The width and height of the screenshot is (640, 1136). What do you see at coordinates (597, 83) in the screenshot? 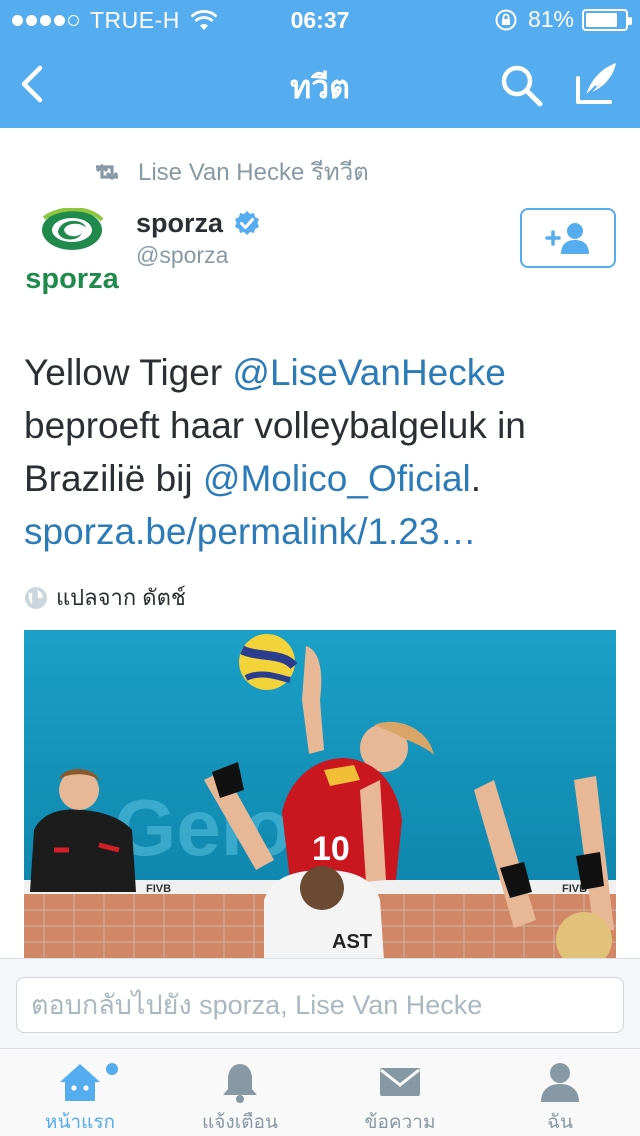
I see `compose-quill-icon` at bounding box center [597, 83].